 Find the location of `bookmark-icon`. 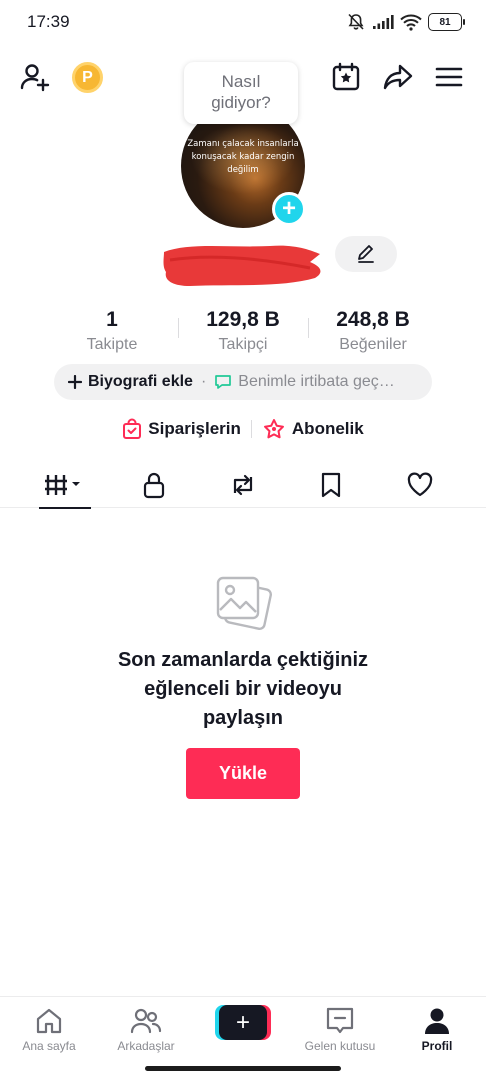

bookmark-icon is located at coordinates (331, 485).